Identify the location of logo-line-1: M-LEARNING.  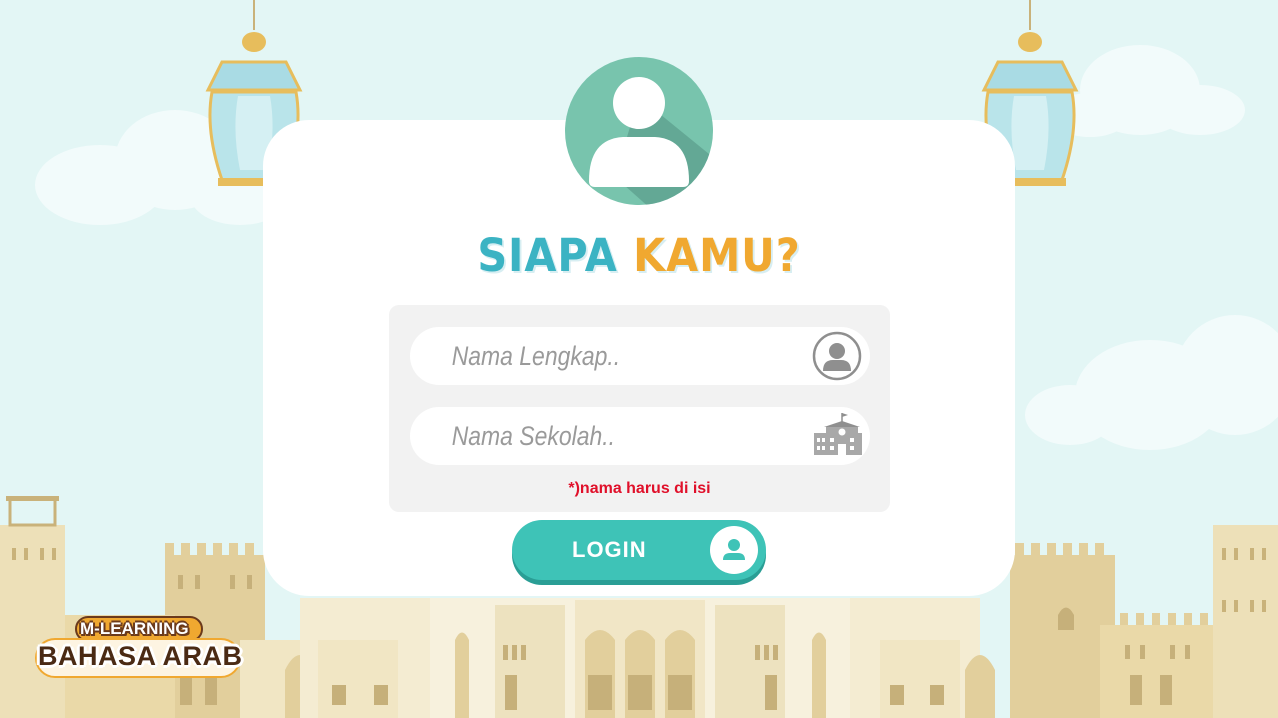
(134, 628).